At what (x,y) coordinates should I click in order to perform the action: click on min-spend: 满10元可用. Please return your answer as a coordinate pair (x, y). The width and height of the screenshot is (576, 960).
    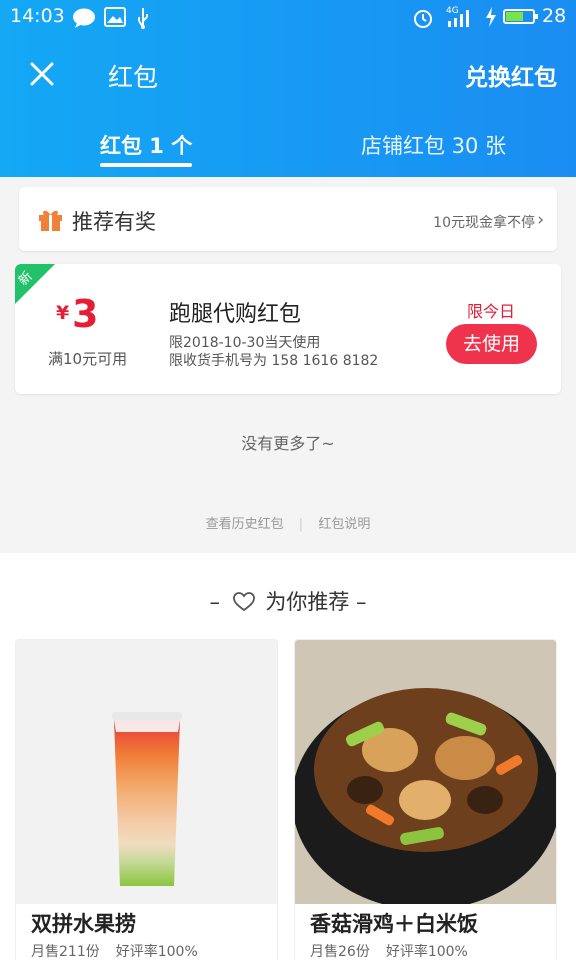
    Looking at the image, I should click on (88, 359).